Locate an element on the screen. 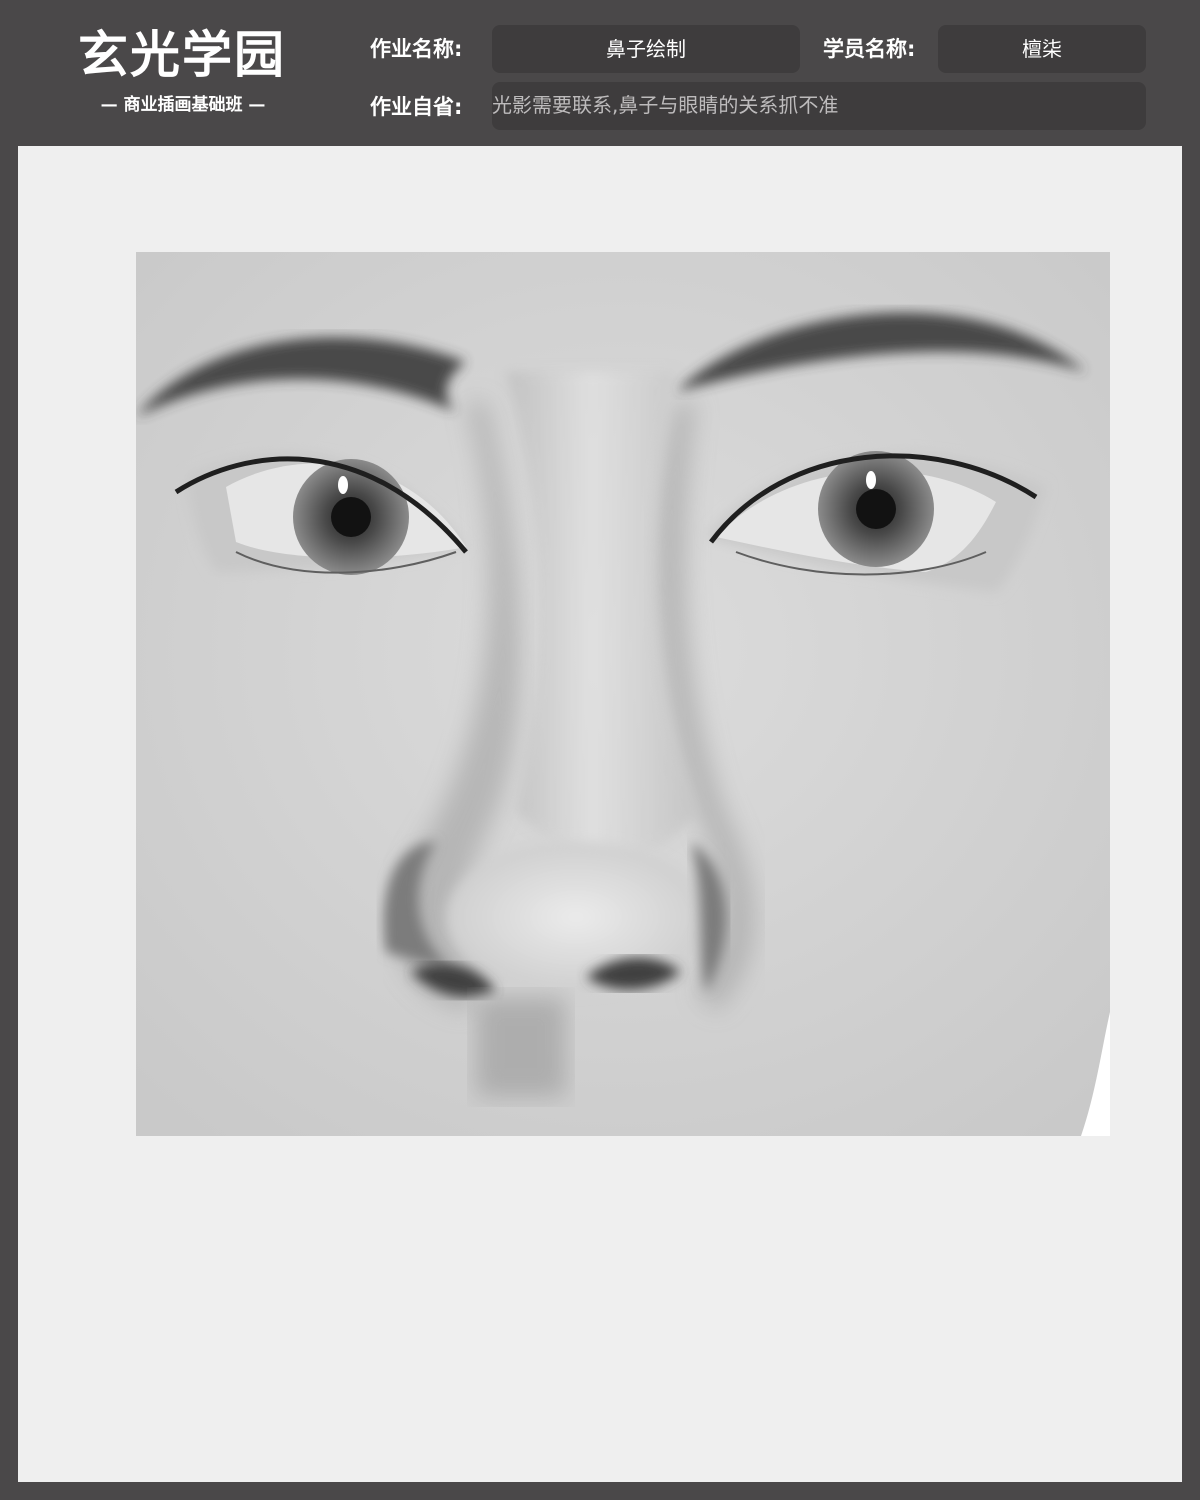 The height and width of the screenshot is (1500, 1200). self-reflection-field: 光影需要联系,鼻子与眼睛的关系抓不准 is located at coordinates (819, 106).